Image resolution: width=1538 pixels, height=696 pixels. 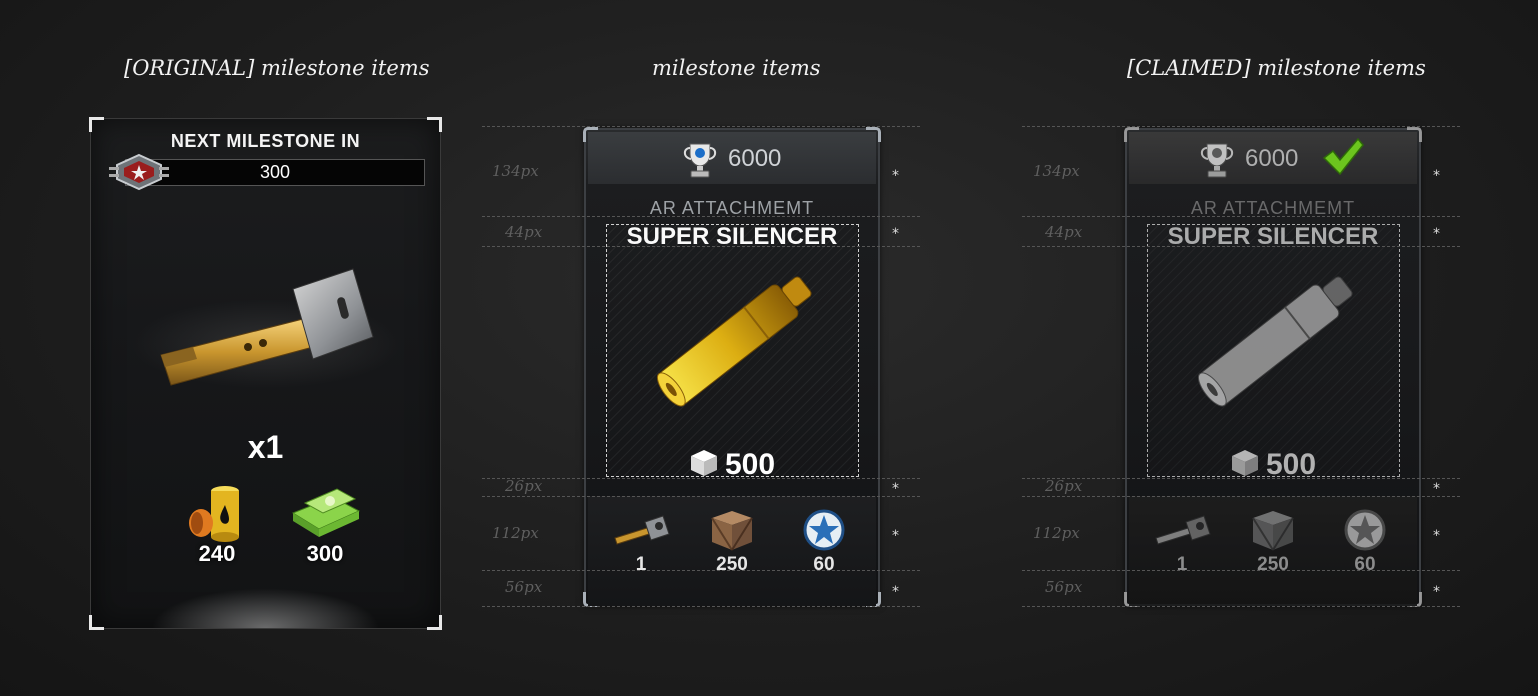 What do you see at coordinates (824, 564) in the screenshot?
I see `reward-medal-value: 60` at bounding box center [824, 564].